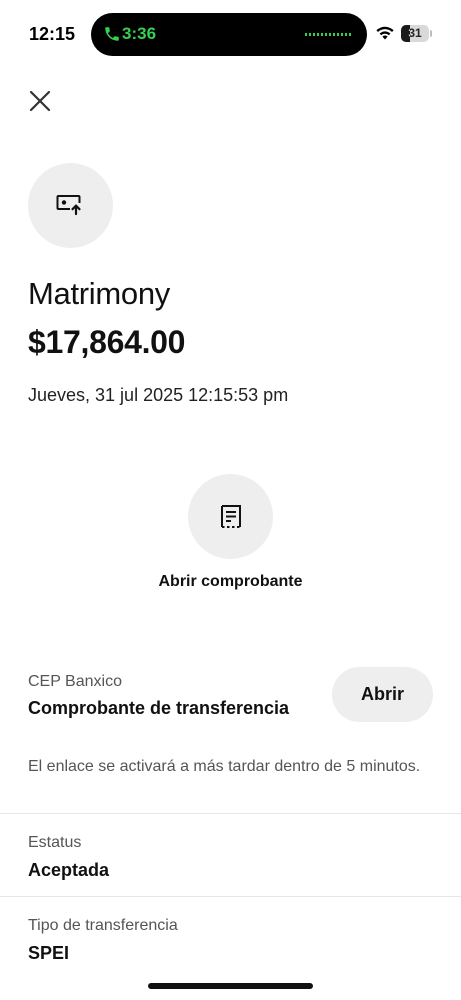 Image resolution: width=461 pixels, height=1000 pixels. What do you see at coordinates (49, 951) in the screenshot?
I see `transfer-type-value: SPEI` at bounding box center [49, 951].